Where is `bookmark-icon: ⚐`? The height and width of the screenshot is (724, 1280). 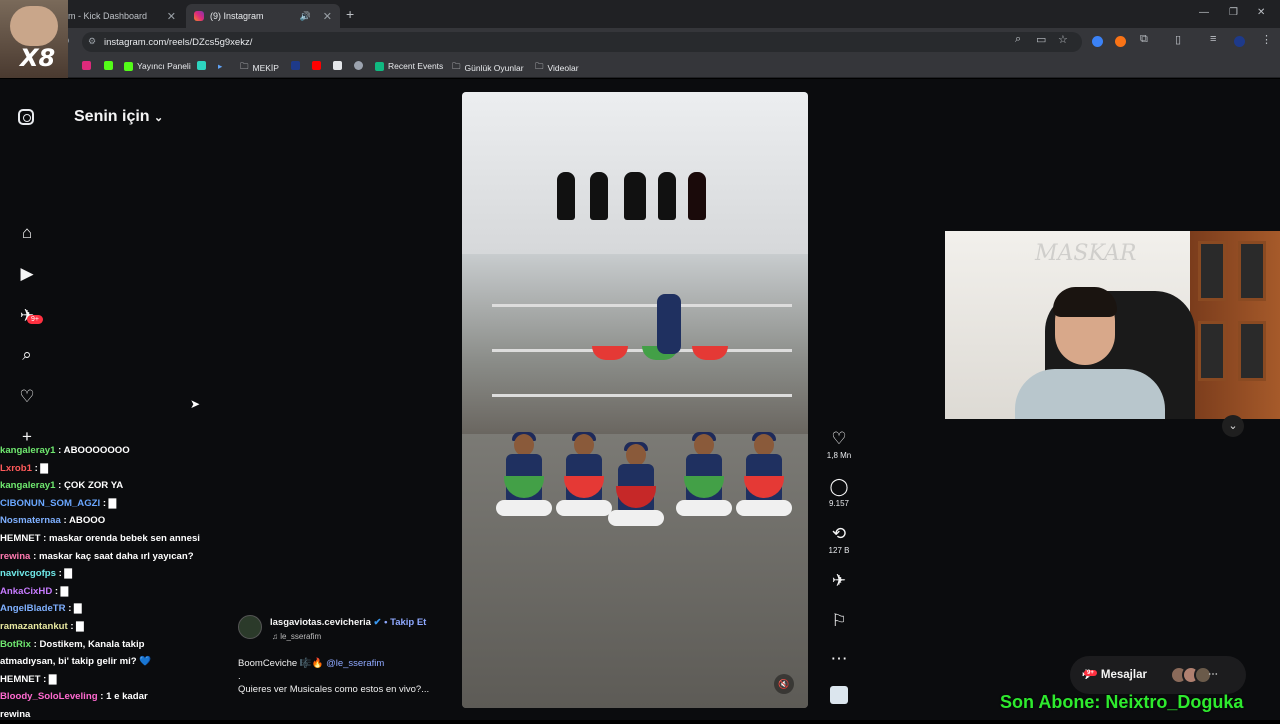 bookmark-icon: ⚐ is located at coordinates (839, 620).